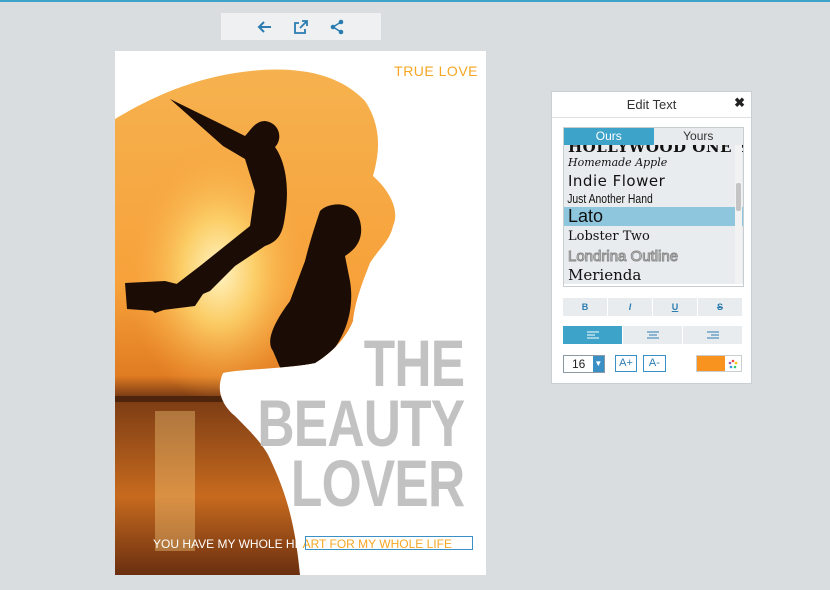 This screenshot has width=830, height=590. I want to click on cover-tag-text: TRUE LOVE, so click(436, 71).